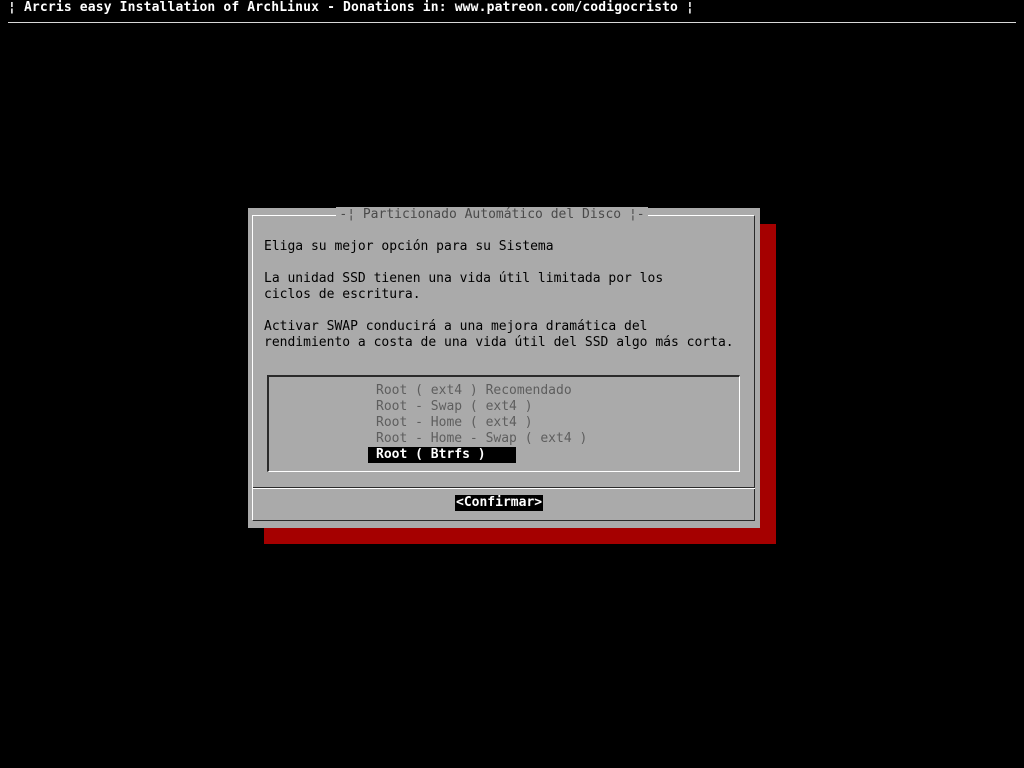 This screenshot has height=768, width=1024. I want to click on confirm-button: <Confirmar>, so click(499, 503).